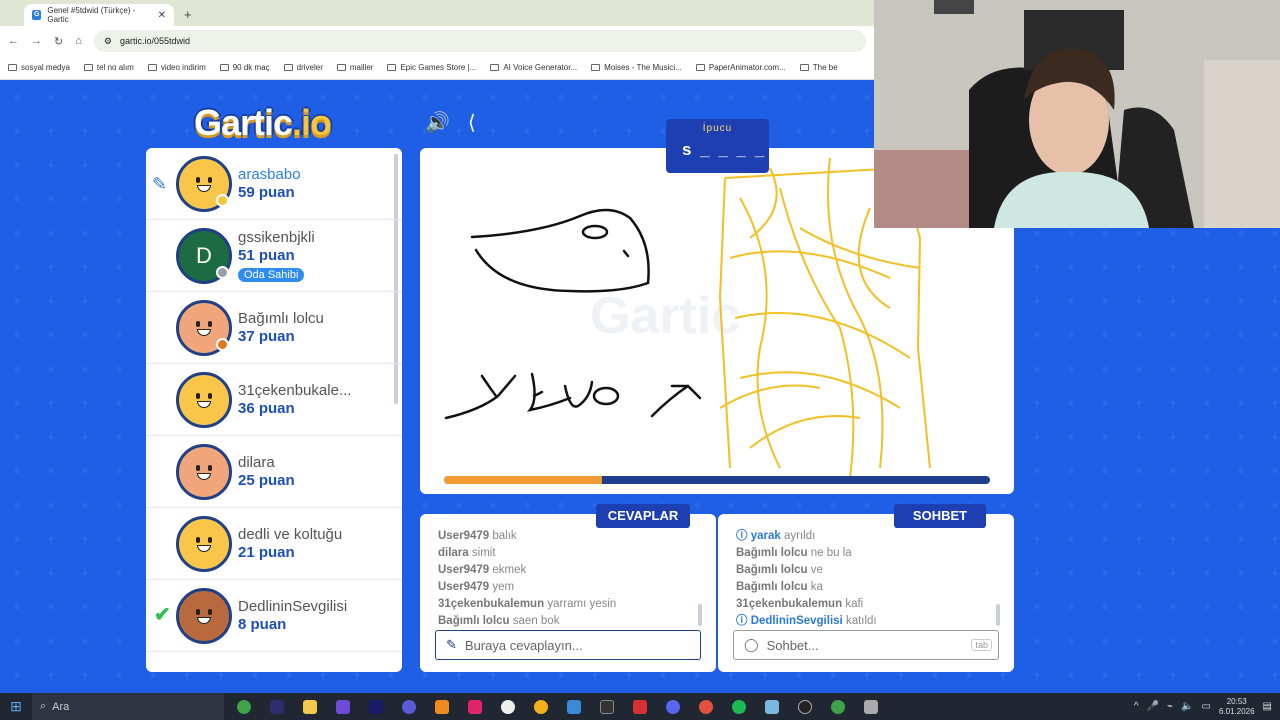 The width and height of the screenshot is (1280, 720). What do you see at coordinates (303, 67) in the screenshot?
I see `bookmark-item: driveler` at bounding box center [303, 67].